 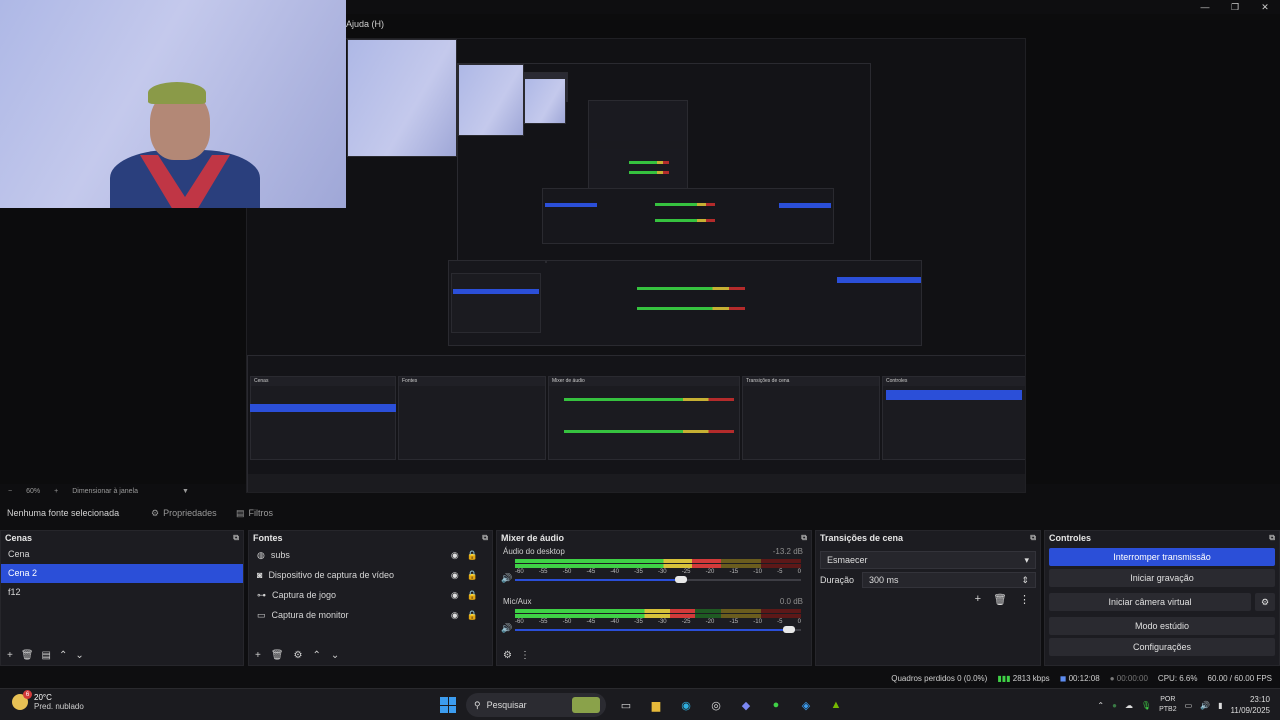 I want to click on tray-app-icon: ●, so click(x=1114, y=705).